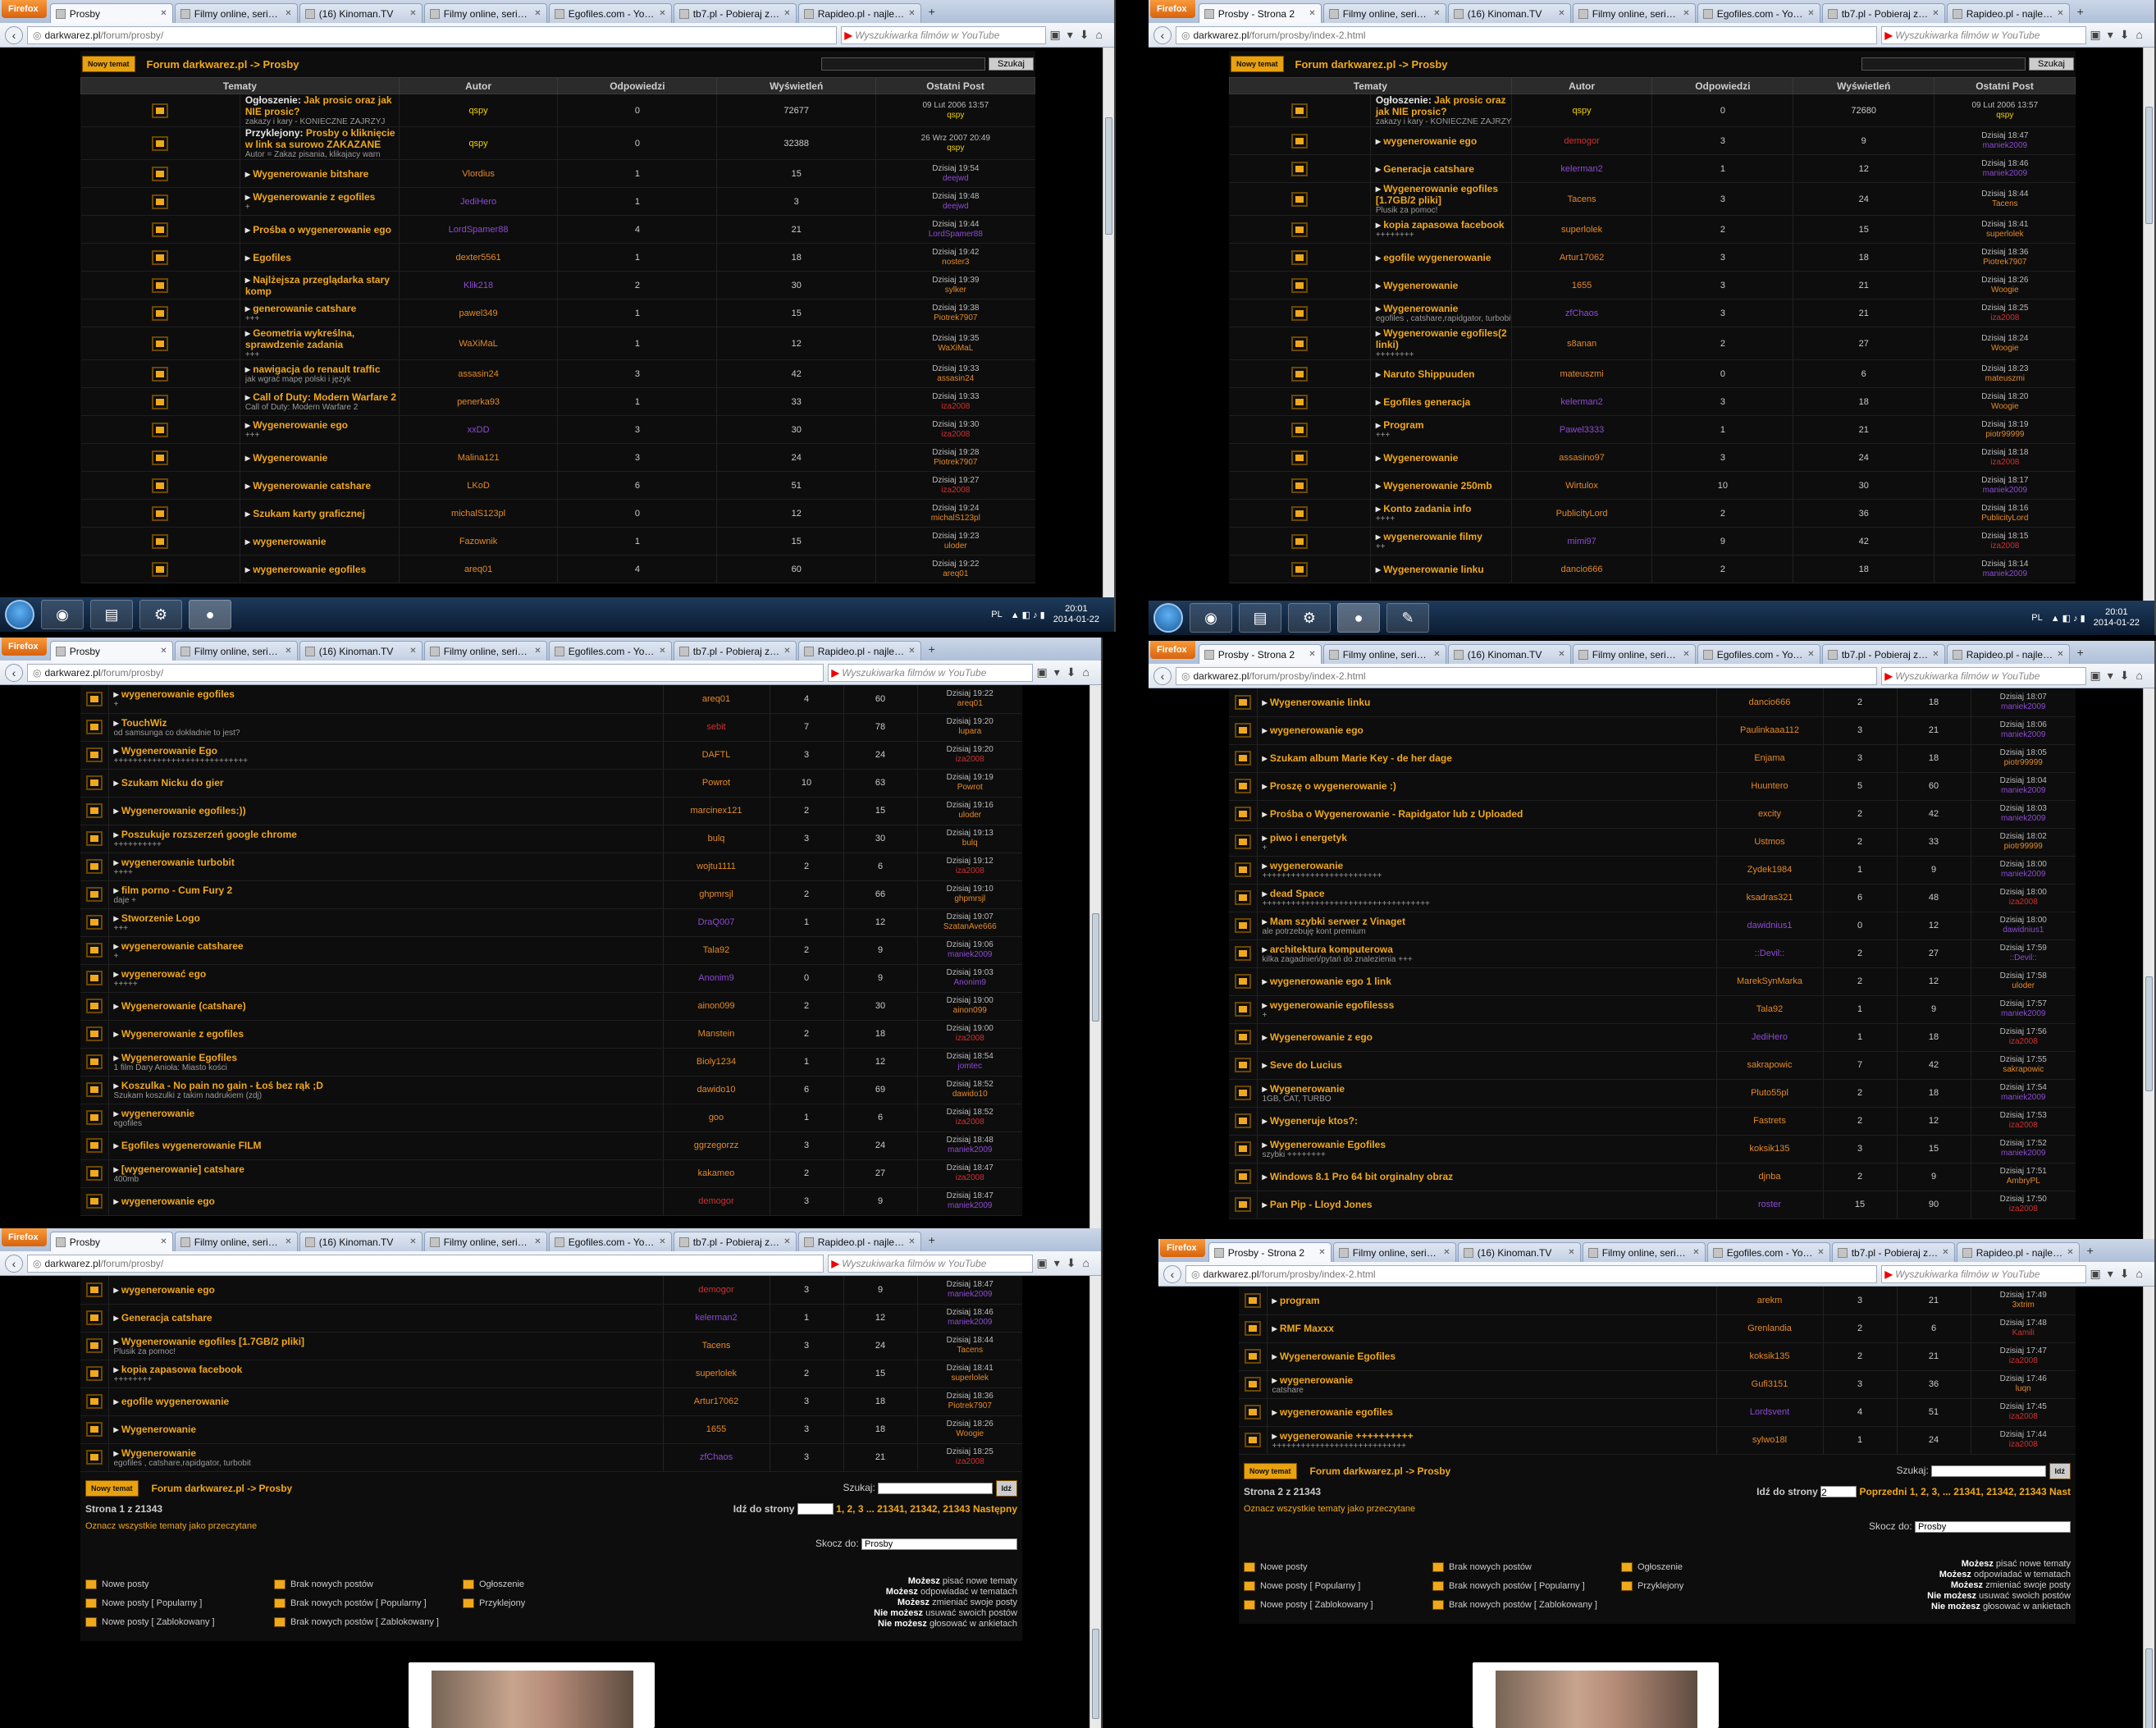 This screenshot has width=2156, height=1728. I want to click on forum-search-button: Szukaj, so click(1011, 64).